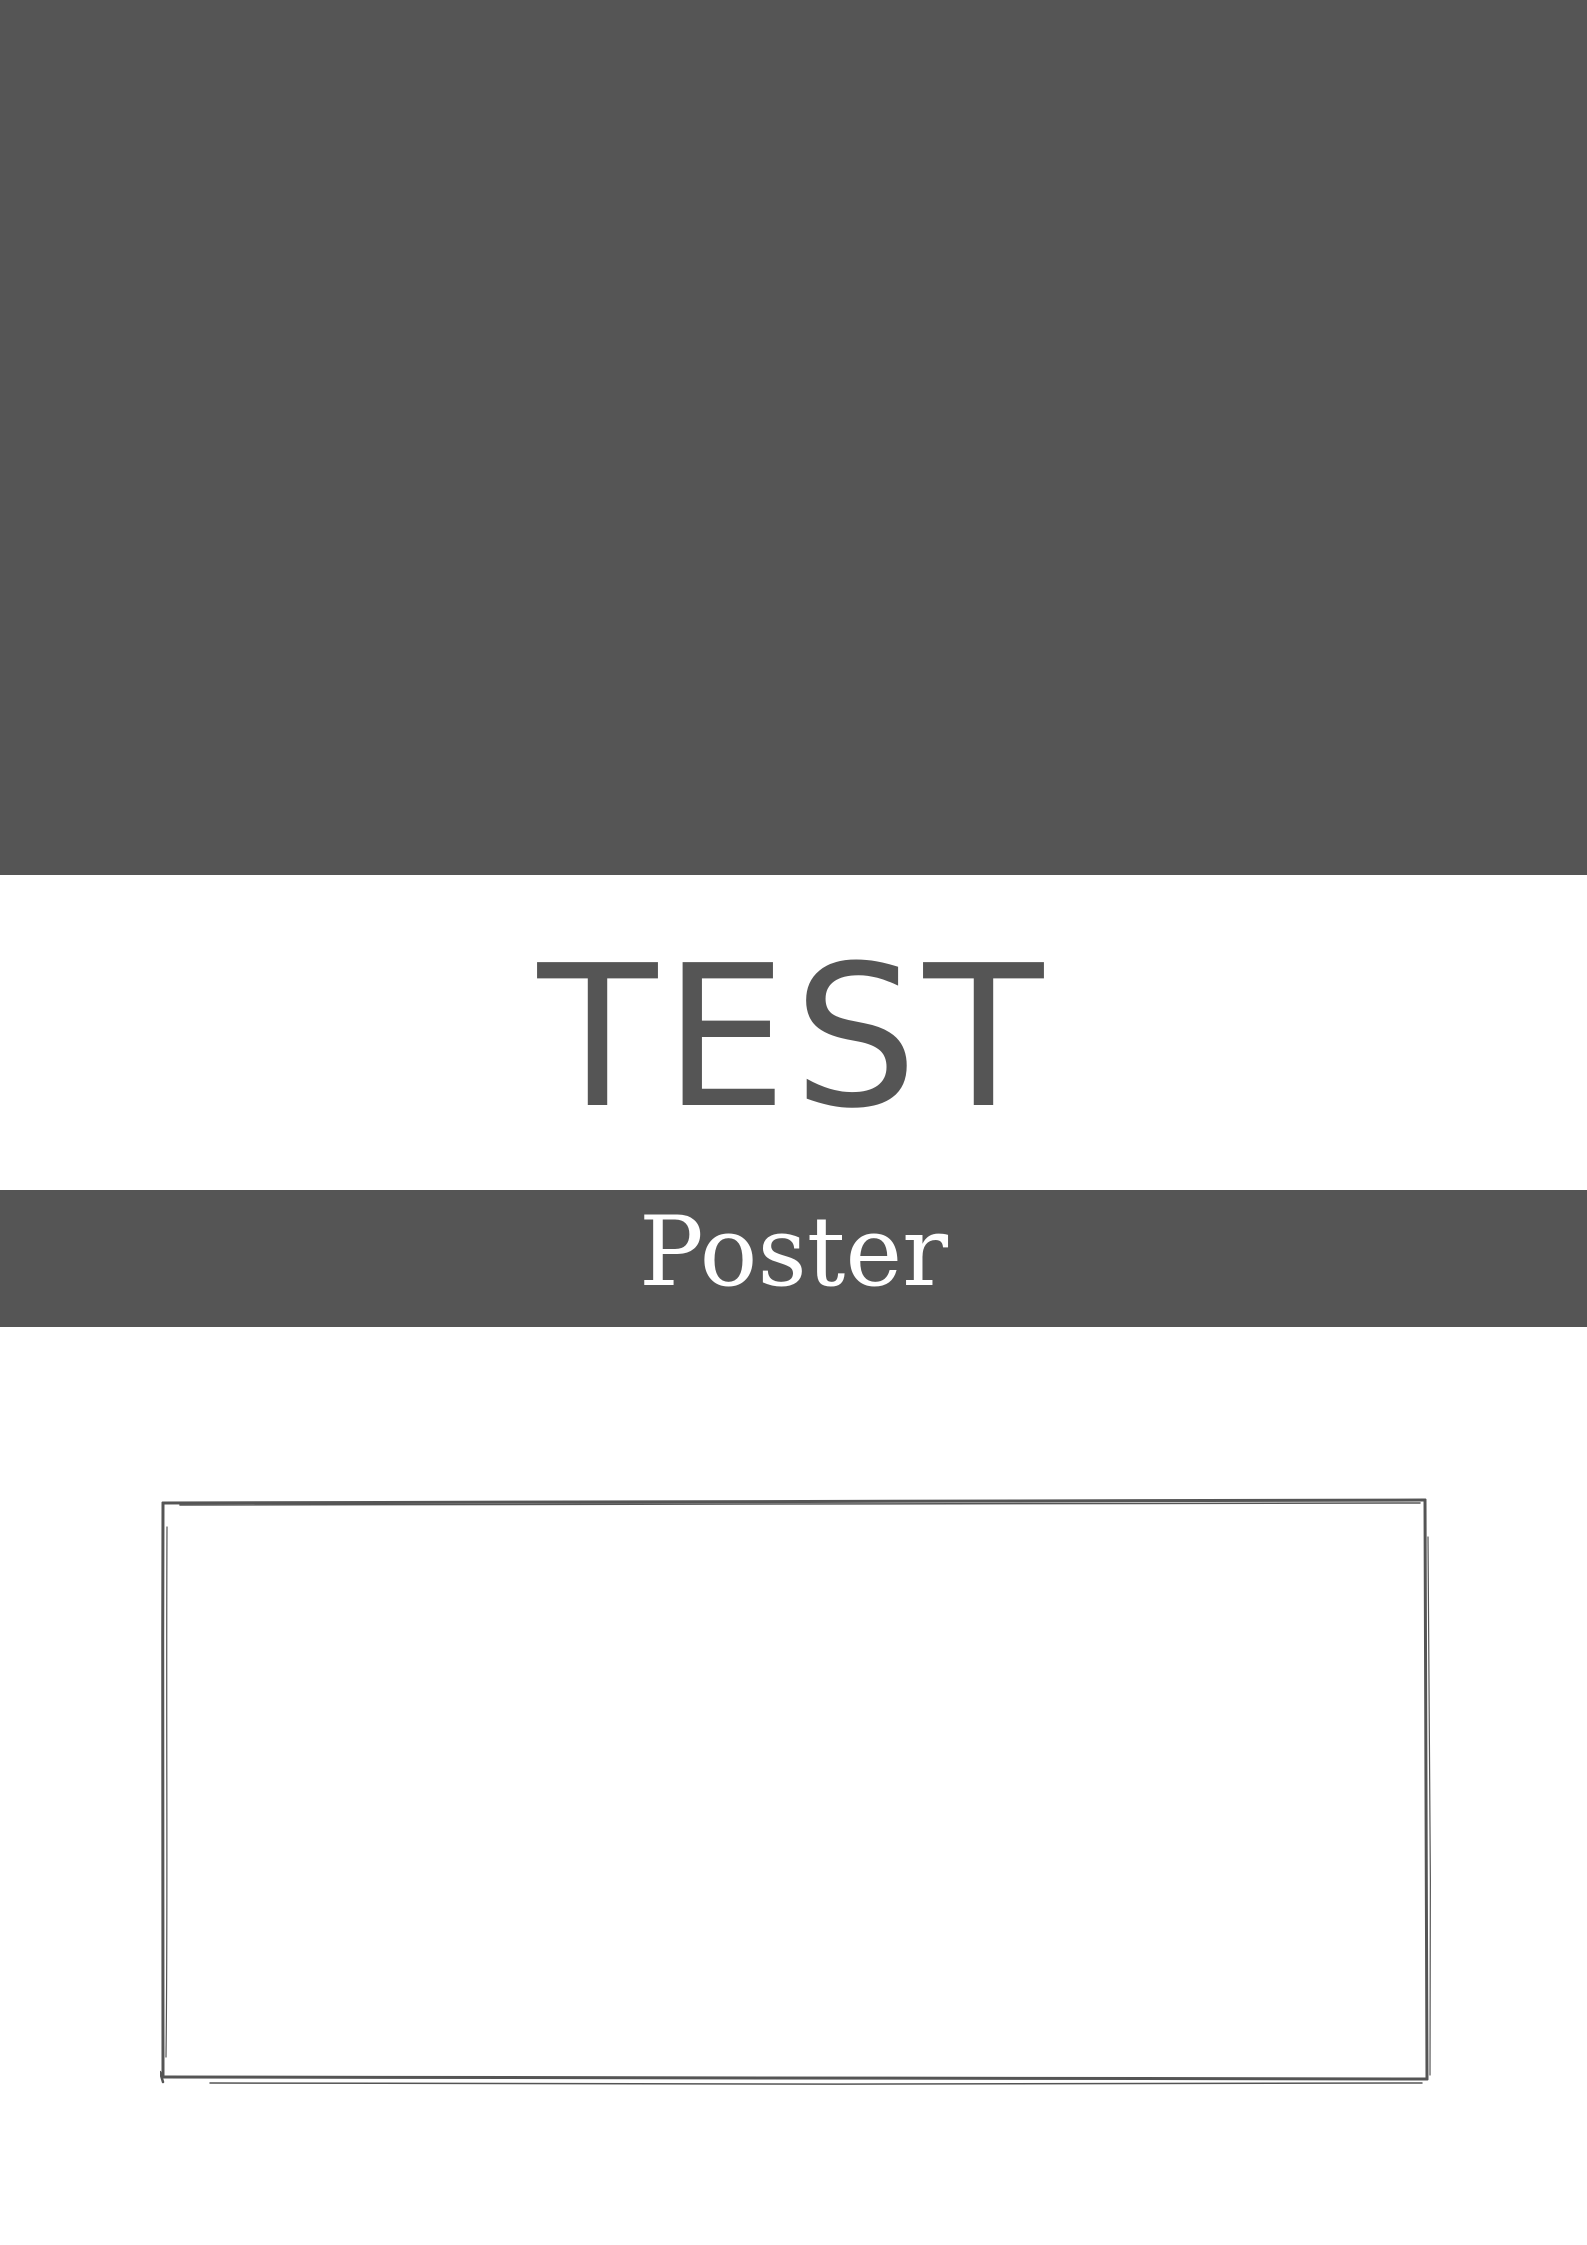  Describe the element at coordinates (793, 1252) in the screenshot. I see `poster-subtitle: Poster` at that location.